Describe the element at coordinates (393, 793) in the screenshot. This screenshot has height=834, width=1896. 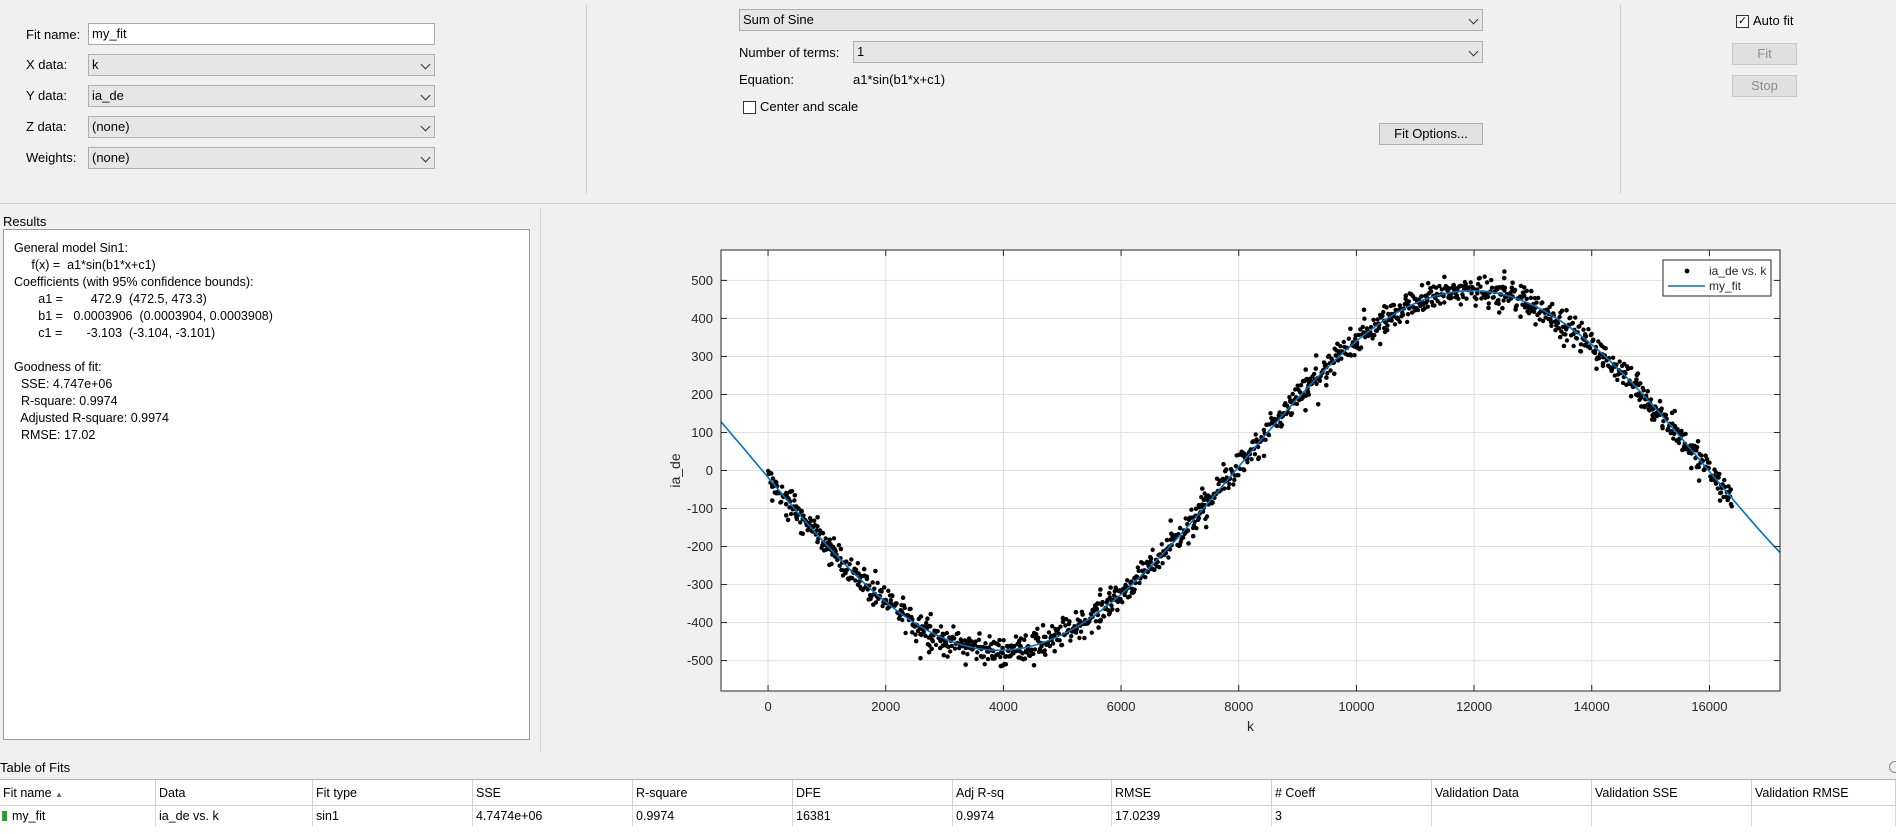
I see `column-header-fit-type: Fit type` at that location.